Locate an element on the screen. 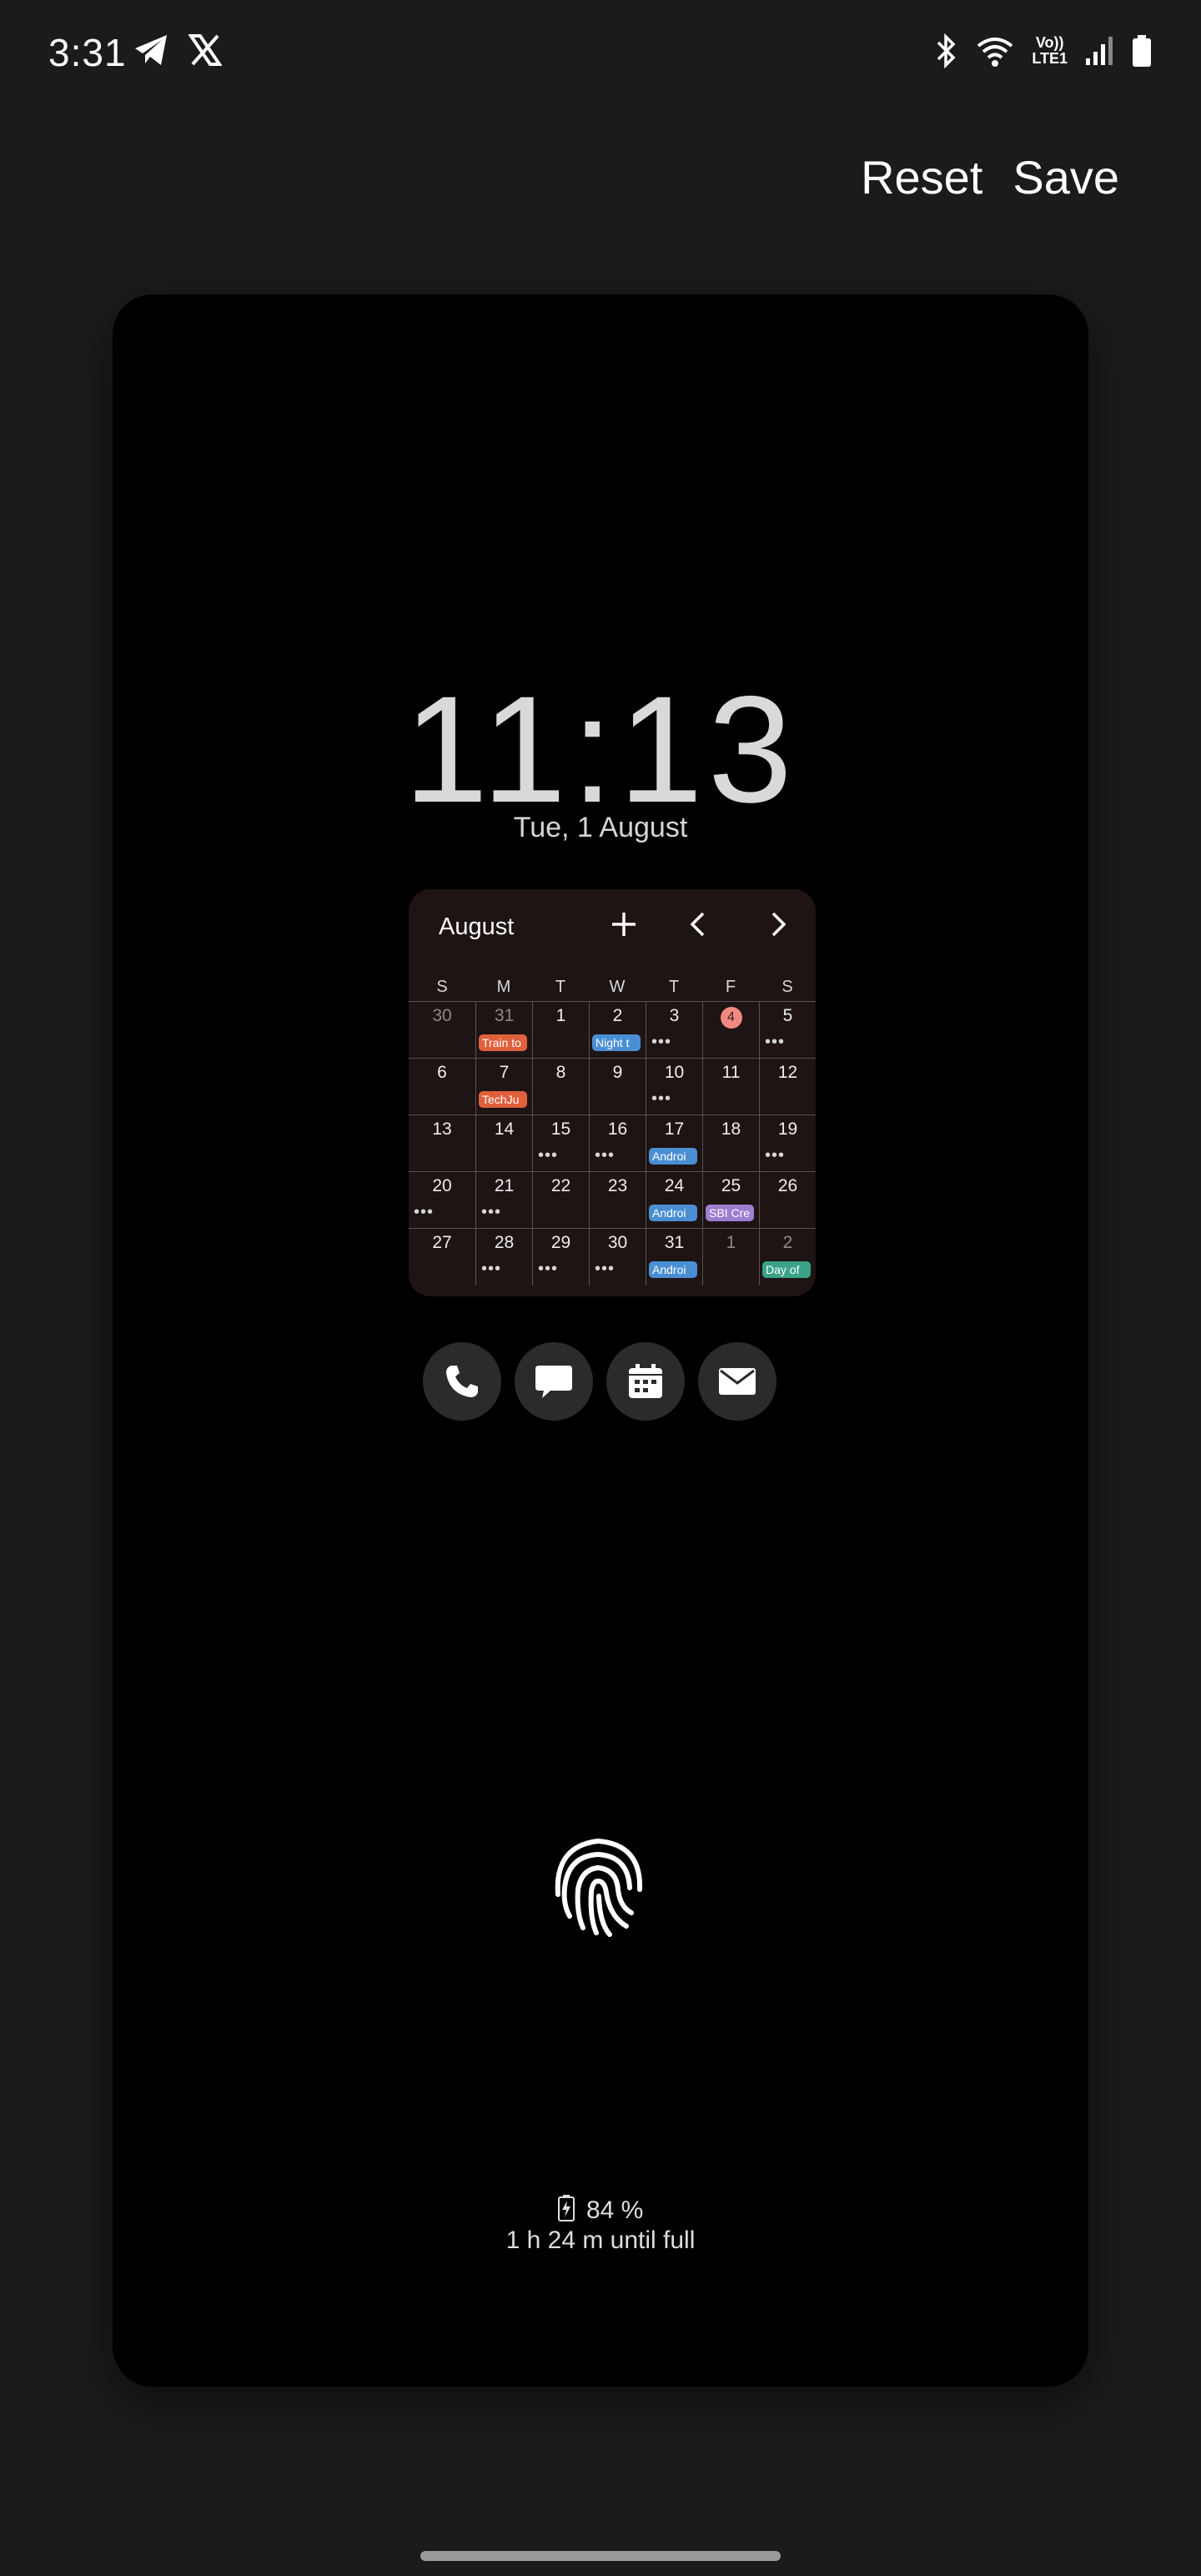 The height and width of the screenshot is (2576, 1201). calendar-day-cell: 31 Train to is located at coordinates (503, 1030).